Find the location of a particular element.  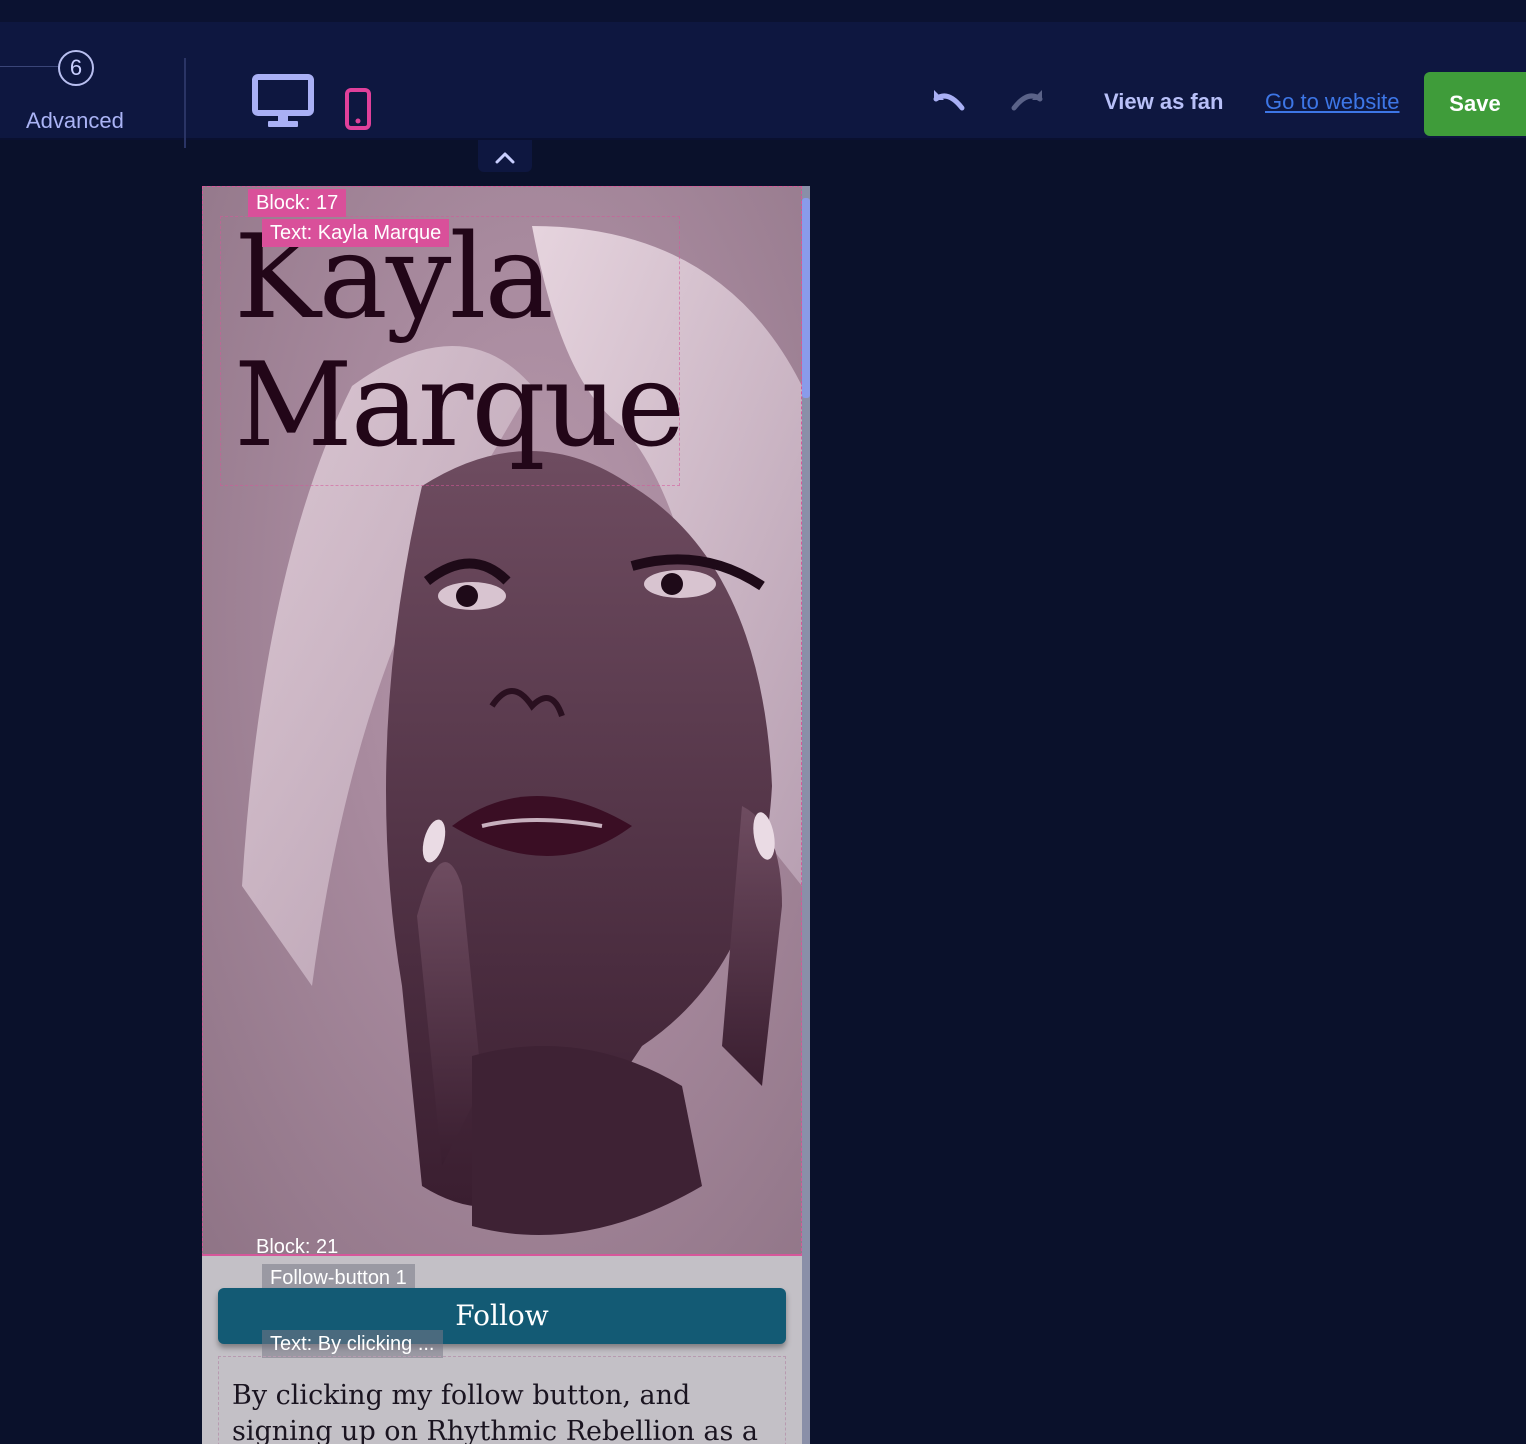

artist-name-heading: Kayla Marque is located at coordinates (459, 343).